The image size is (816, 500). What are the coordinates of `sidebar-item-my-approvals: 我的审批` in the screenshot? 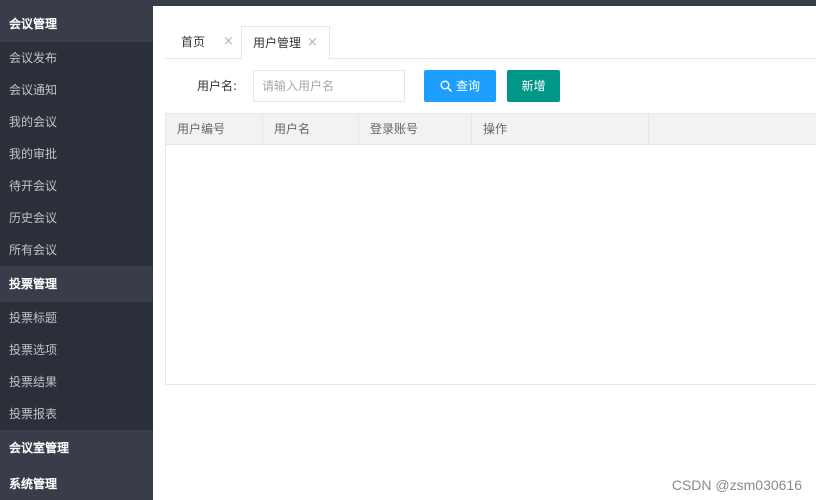 It's located at (76, 154).